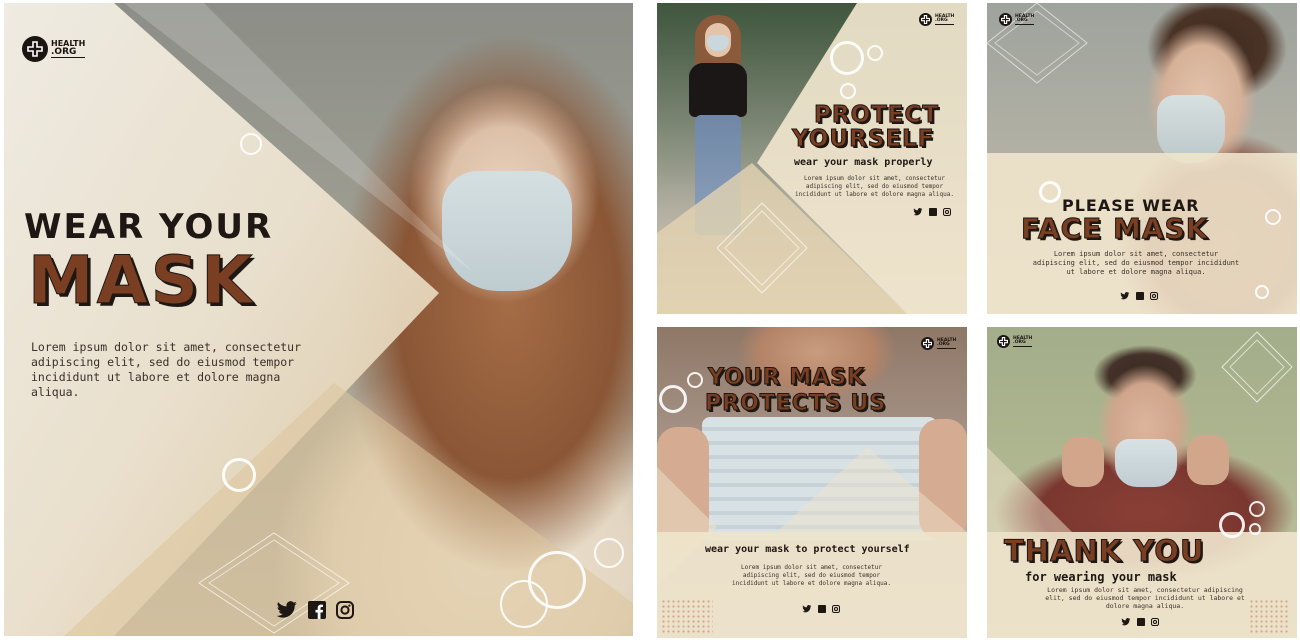 This screenshot has height=643, width=1300. I want to click on headline-line2: PROTECTS US, so click(795, 403).